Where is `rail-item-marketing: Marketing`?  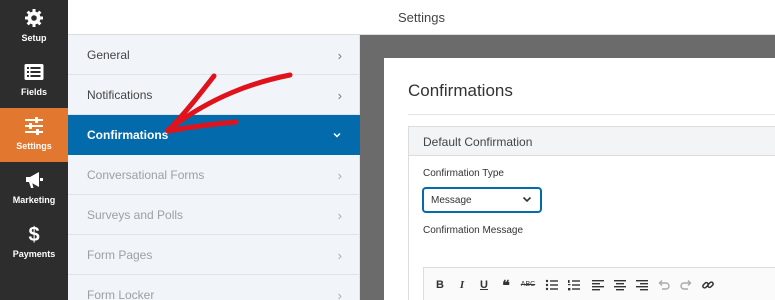
rail-item-marketing: Marketing is located at coordinates (34, 189).